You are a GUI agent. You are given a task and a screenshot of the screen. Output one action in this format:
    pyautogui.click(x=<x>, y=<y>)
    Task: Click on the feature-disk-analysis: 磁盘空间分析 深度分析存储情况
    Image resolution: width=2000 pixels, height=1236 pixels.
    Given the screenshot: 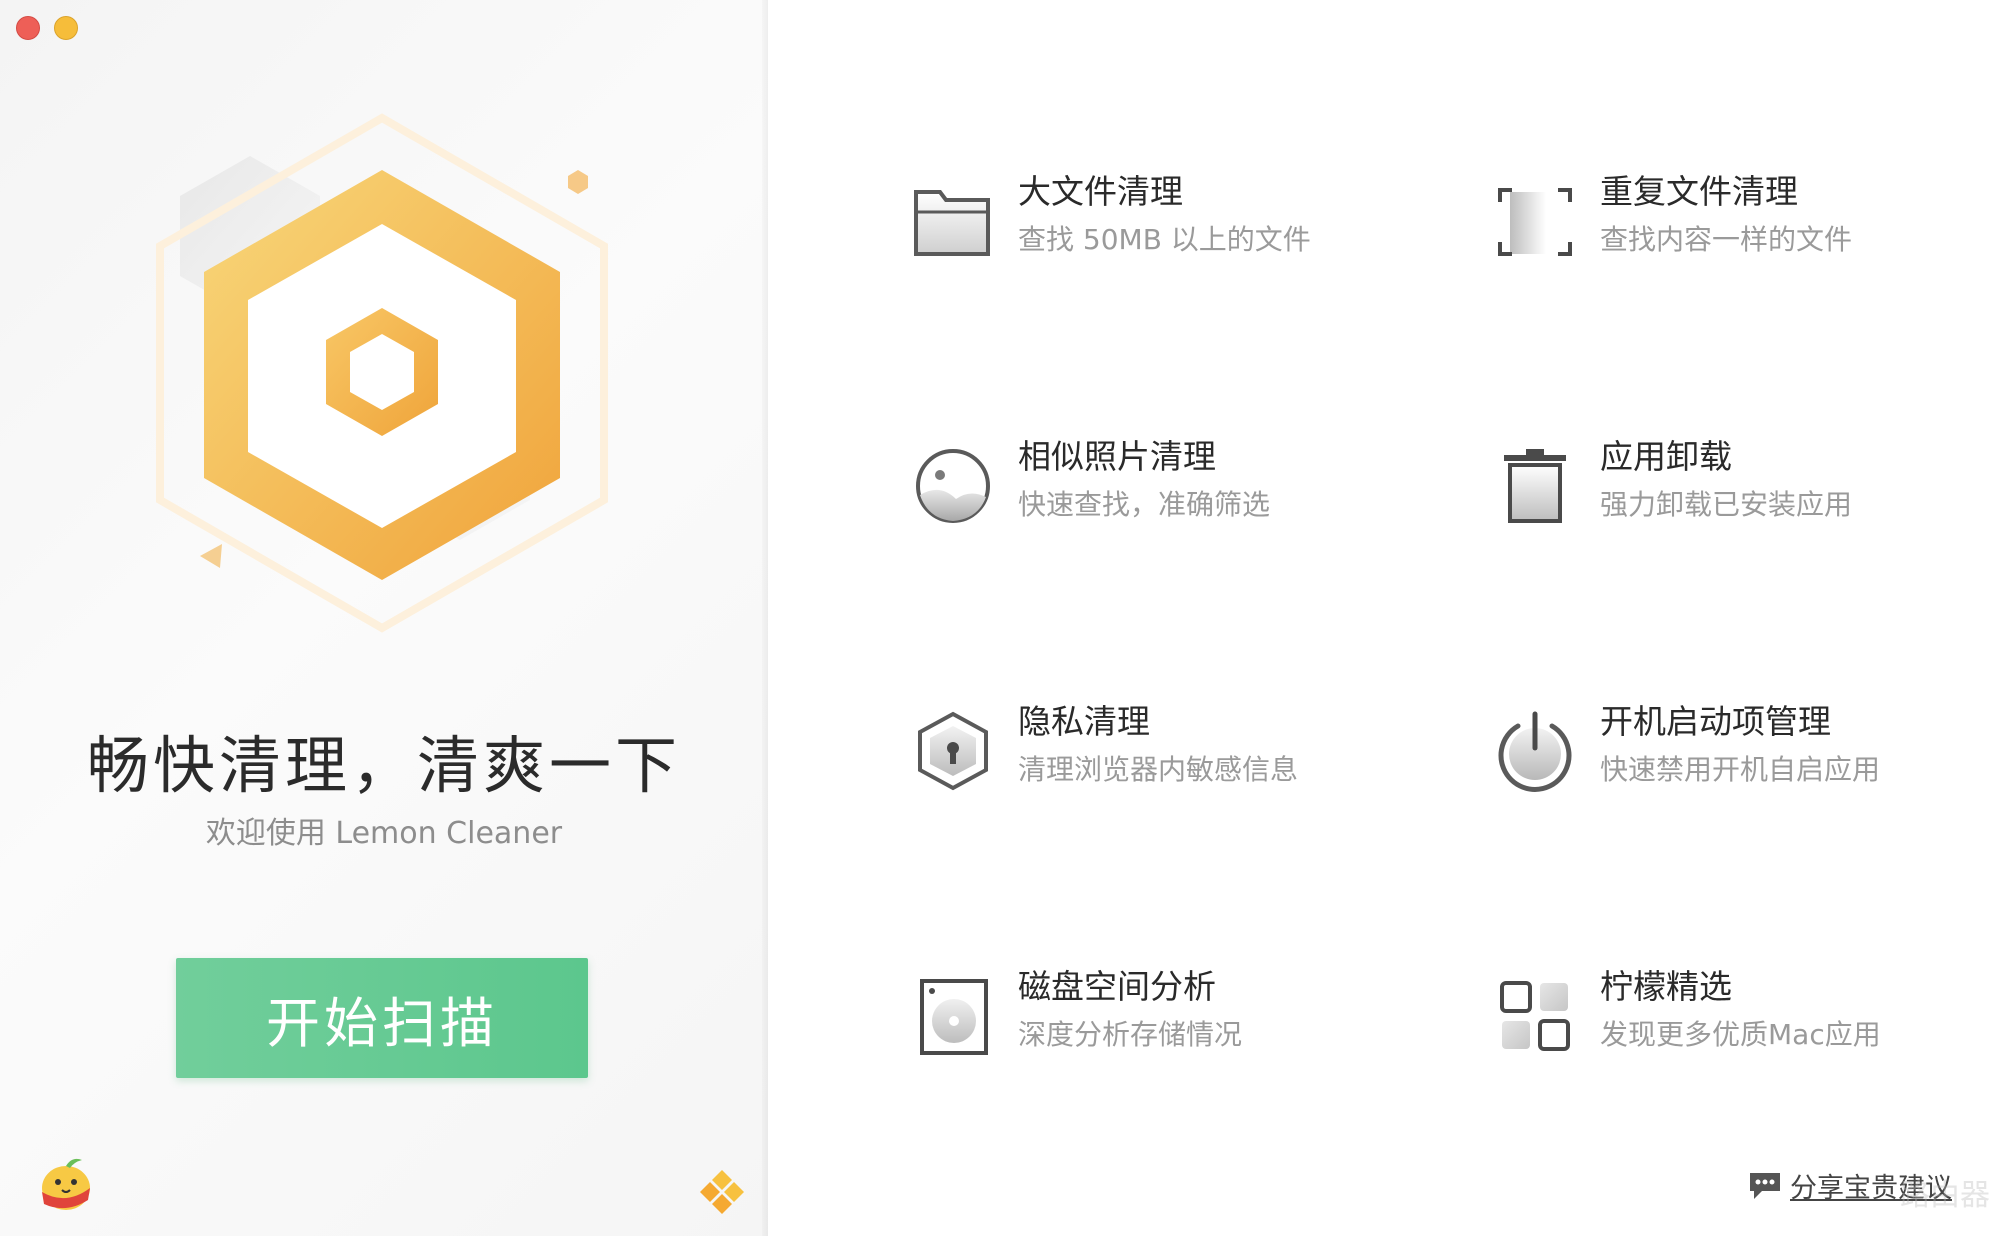 What is the action you would take?
    pyautogui.click(x=1140, y=1023)
    